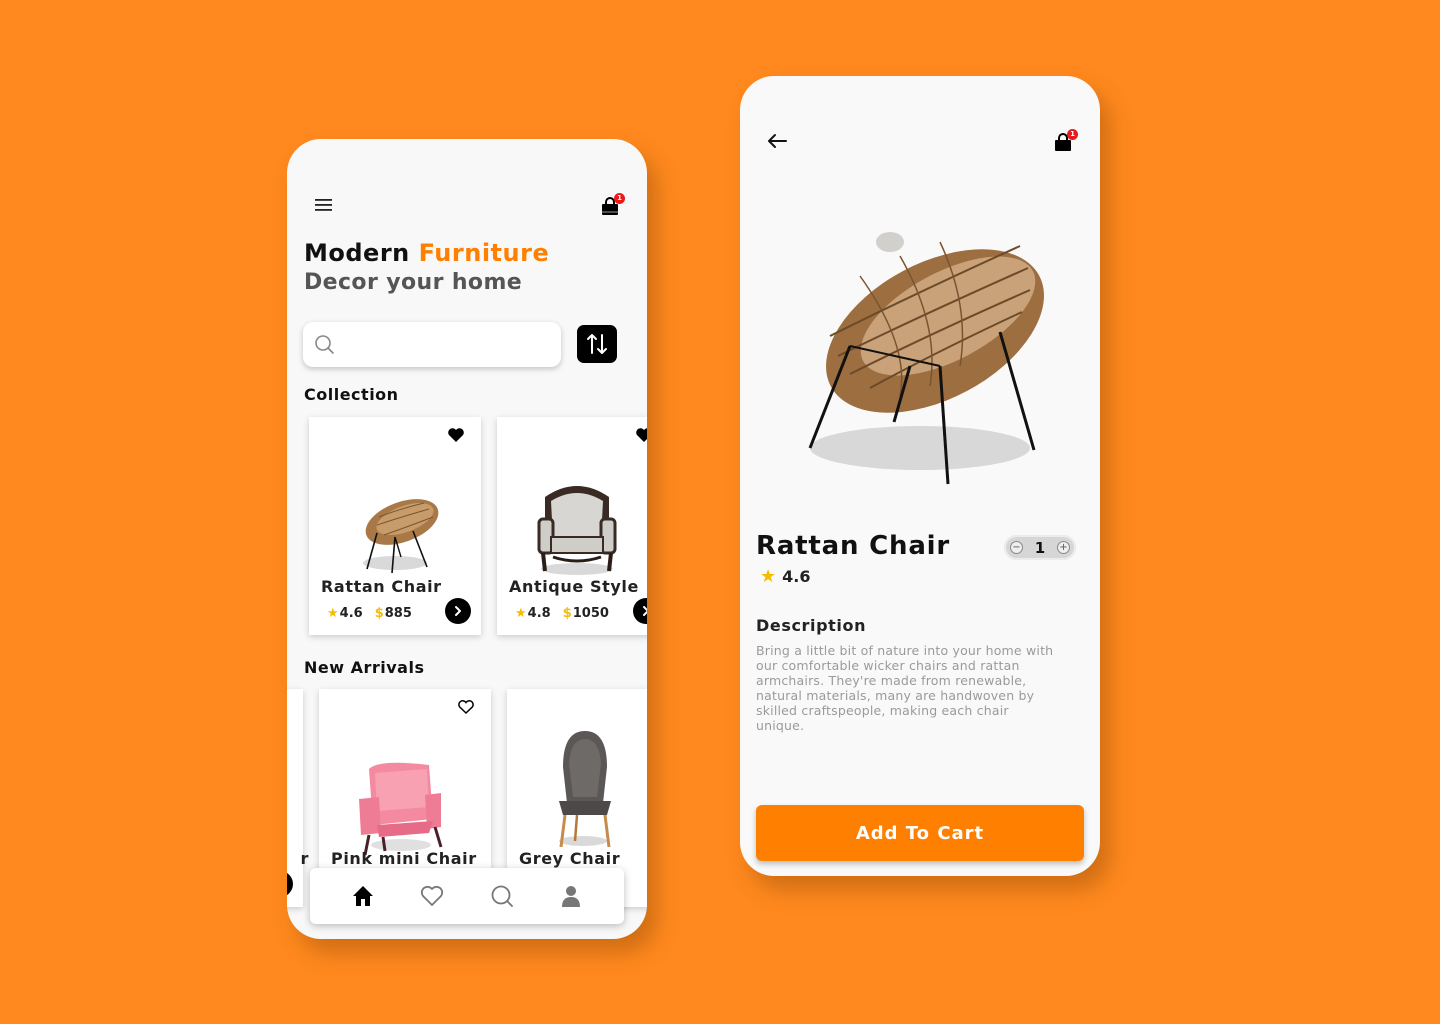 This screenshot has width=1440, height=1024. I want to click on product-image, so click(926, 358).